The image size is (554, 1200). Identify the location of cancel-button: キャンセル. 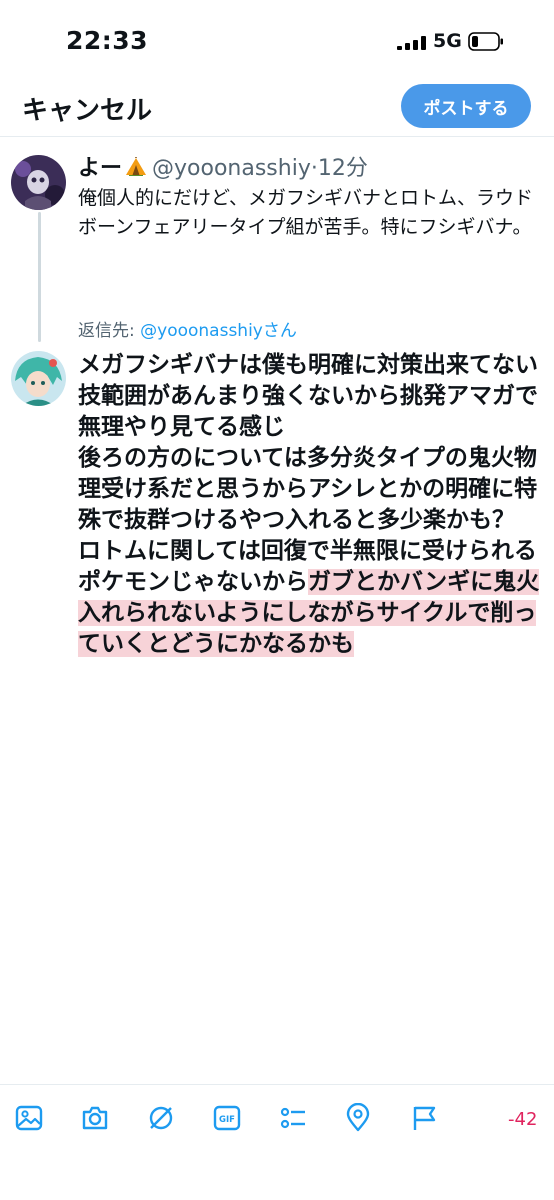
(87, 108).